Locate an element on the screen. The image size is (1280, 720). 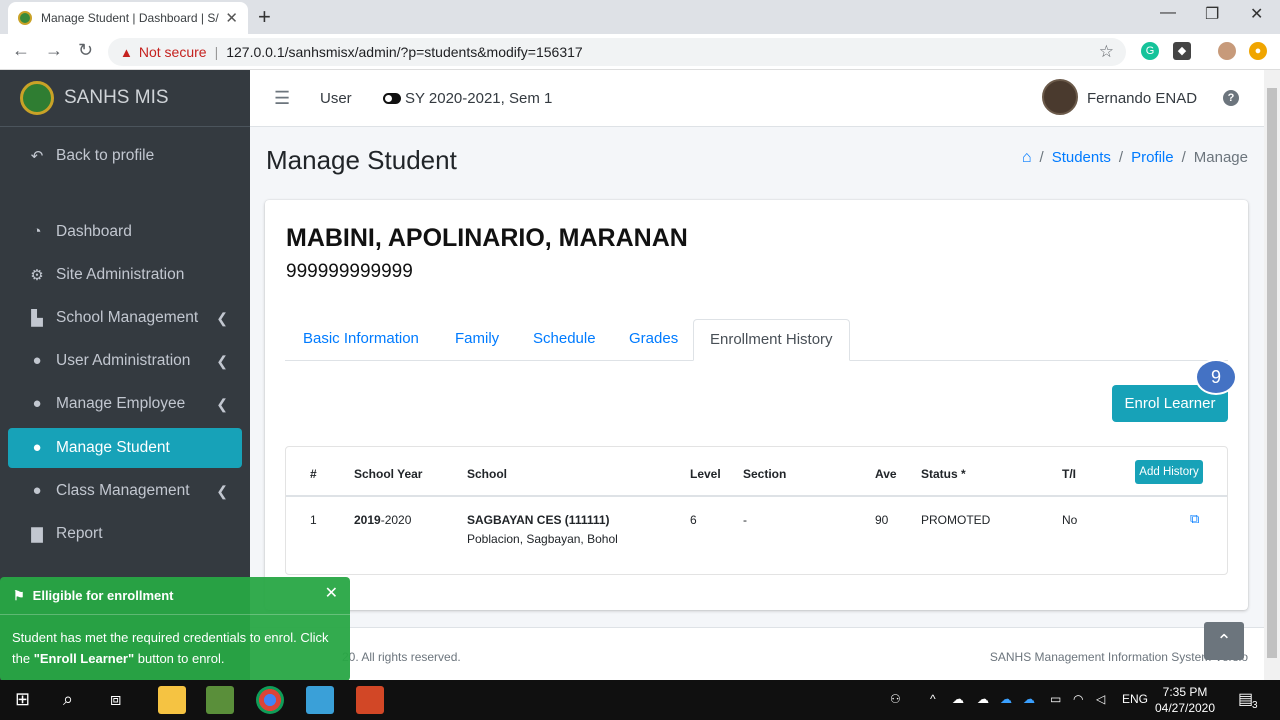
sidebar-item-label: Manage Student is located at coordinates (113, 447).